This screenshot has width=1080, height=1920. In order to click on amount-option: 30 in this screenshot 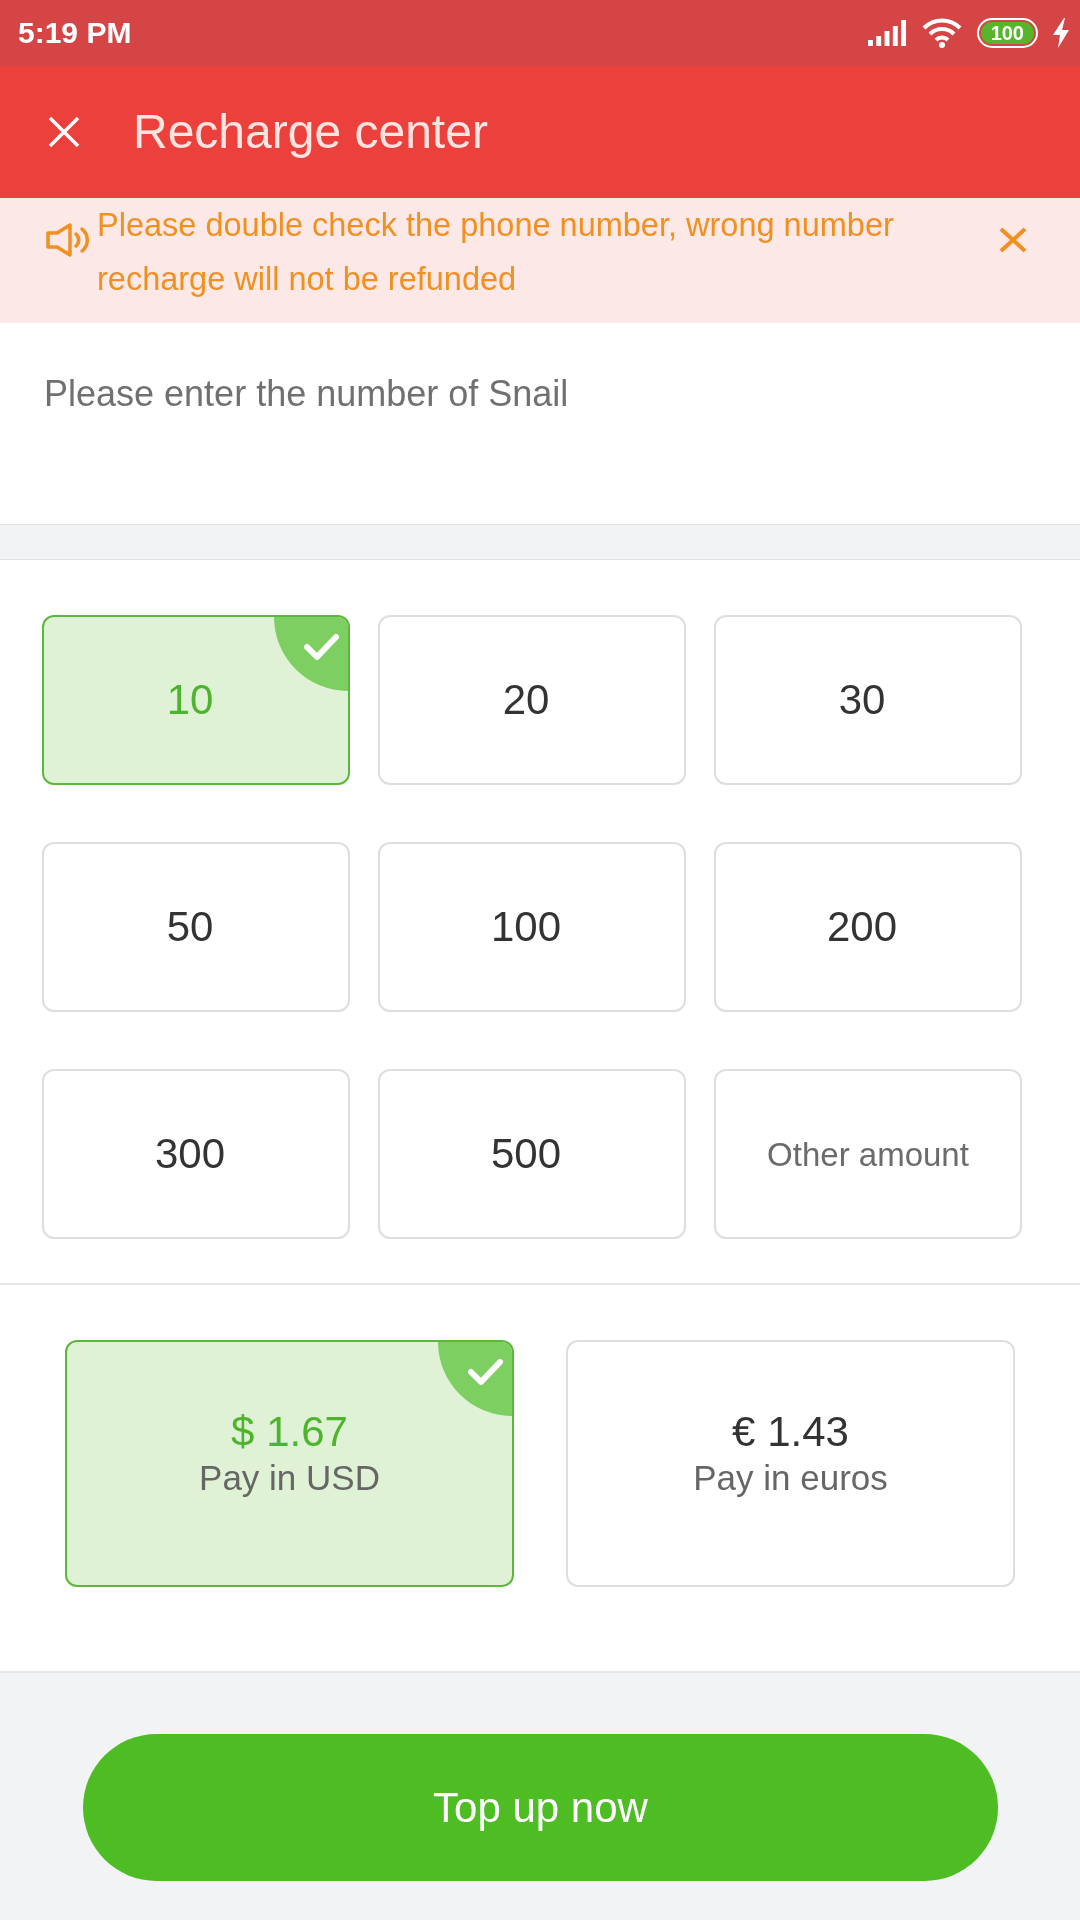, I will do `click(868, 700)`.